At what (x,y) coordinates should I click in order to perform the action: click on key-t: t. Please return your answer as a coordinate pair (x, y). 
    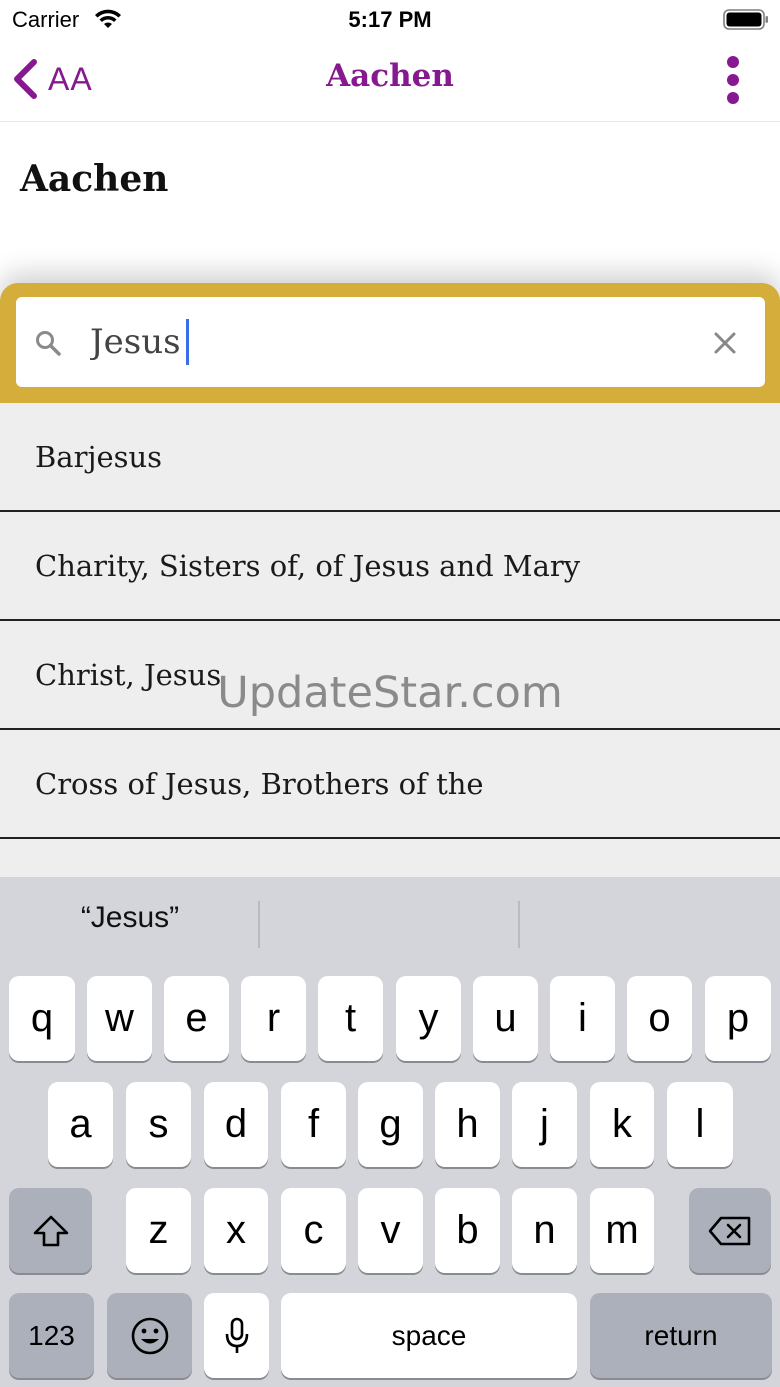
    Looking at the image, I should click on (350, 1018).